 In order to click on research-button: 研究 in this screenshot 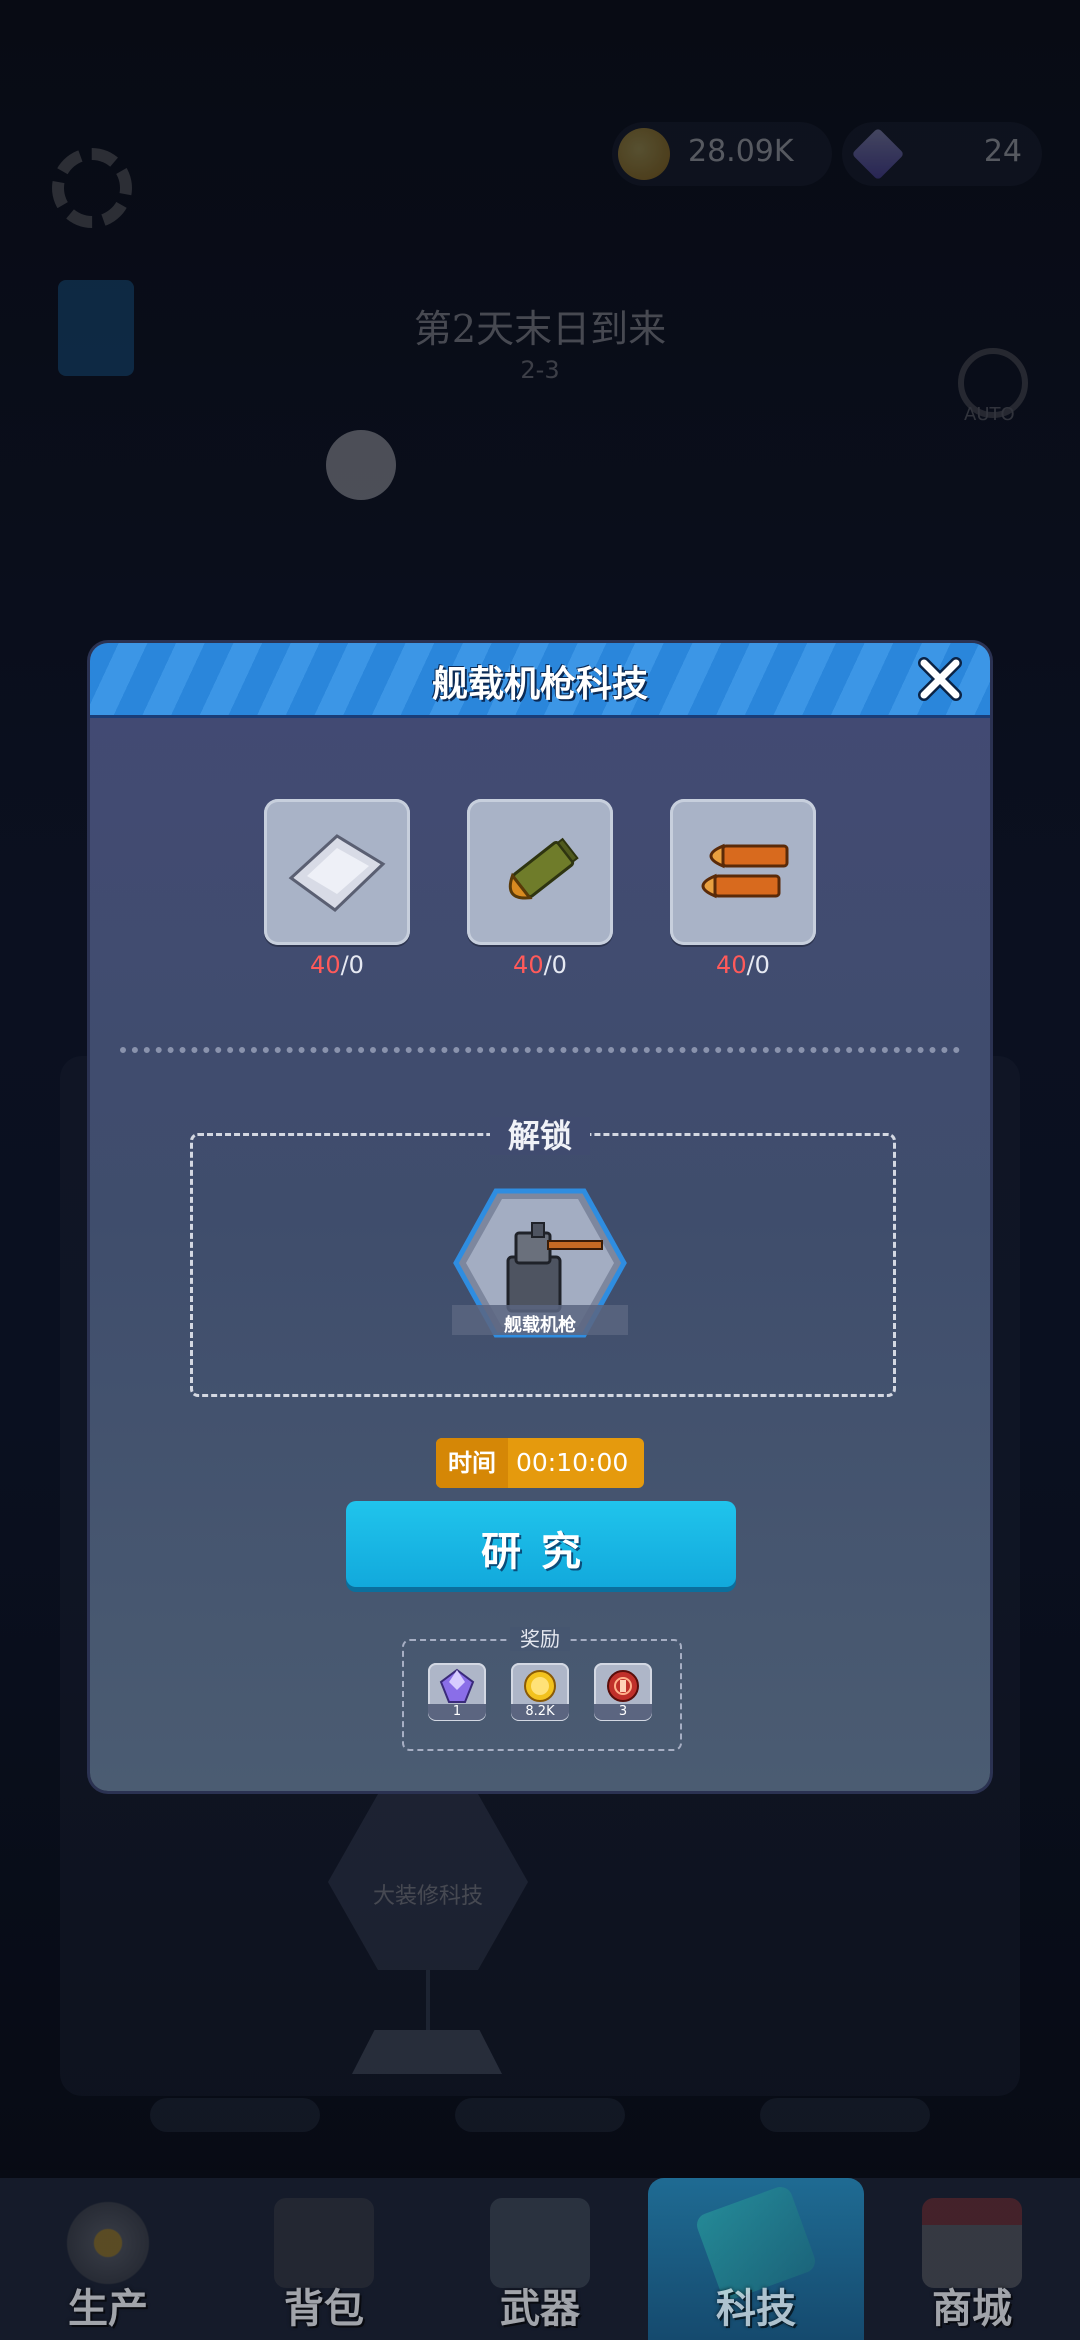, I will do `click(541, 1544)`.